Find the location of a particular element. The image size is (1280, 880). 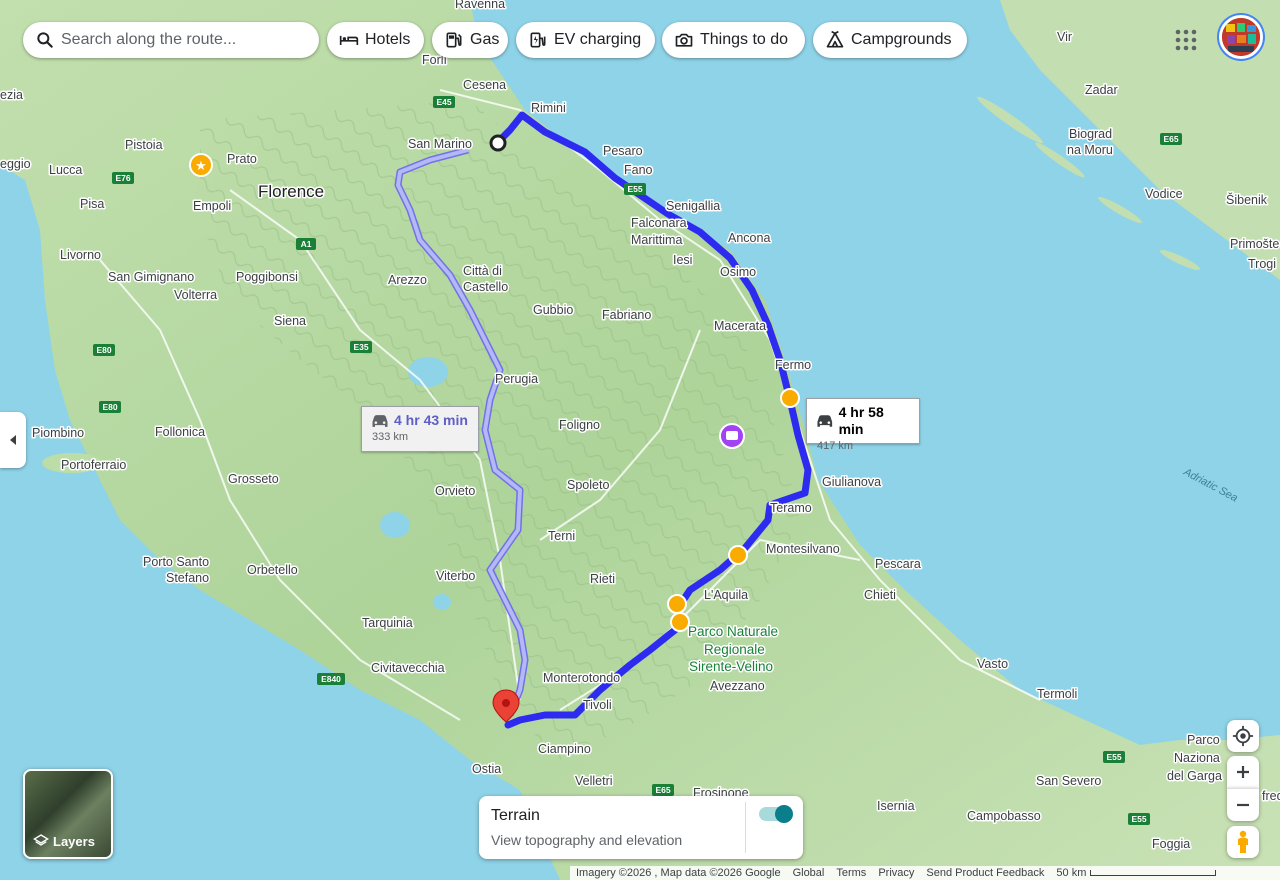

svg-text: Fano is located at coordinates (638, 170).